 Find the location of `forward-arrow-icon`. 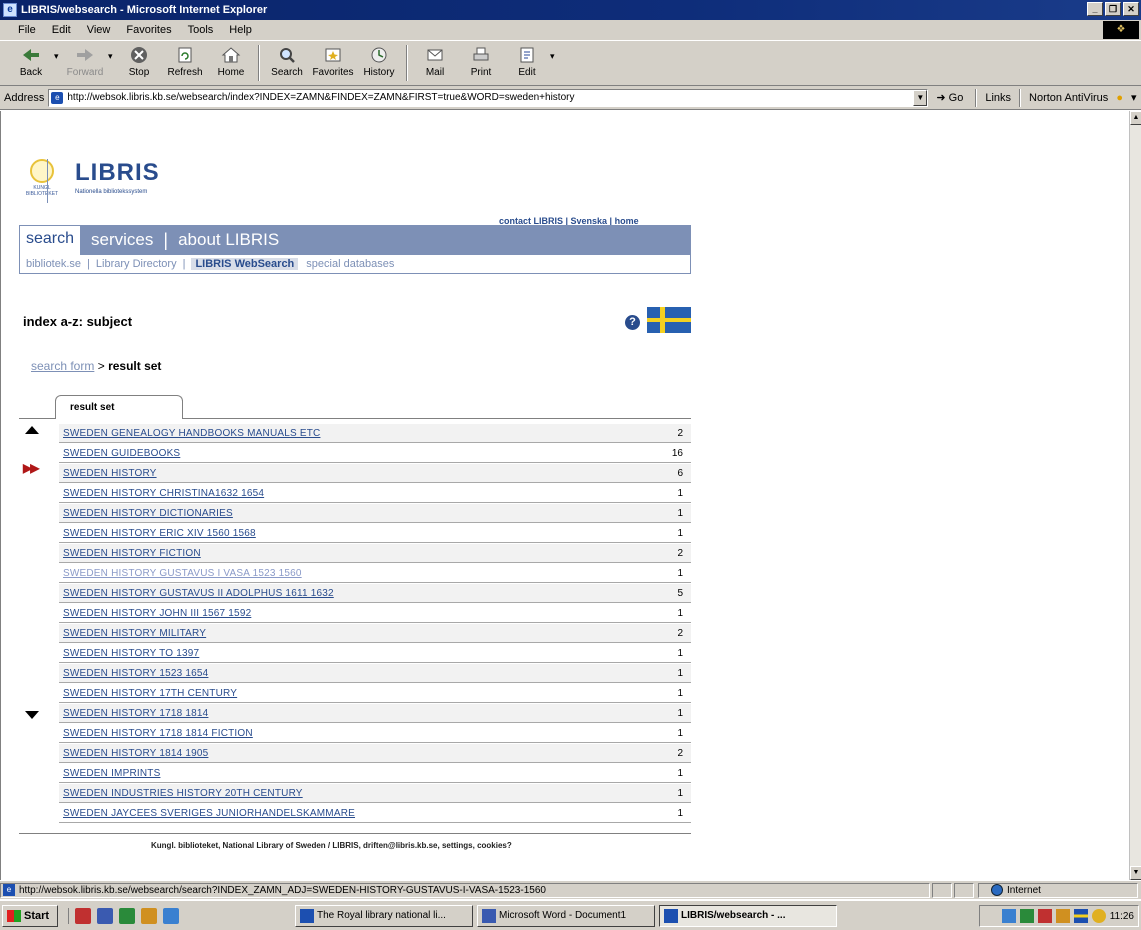

forward-arrow-icon is located at coordinates (85, 55).